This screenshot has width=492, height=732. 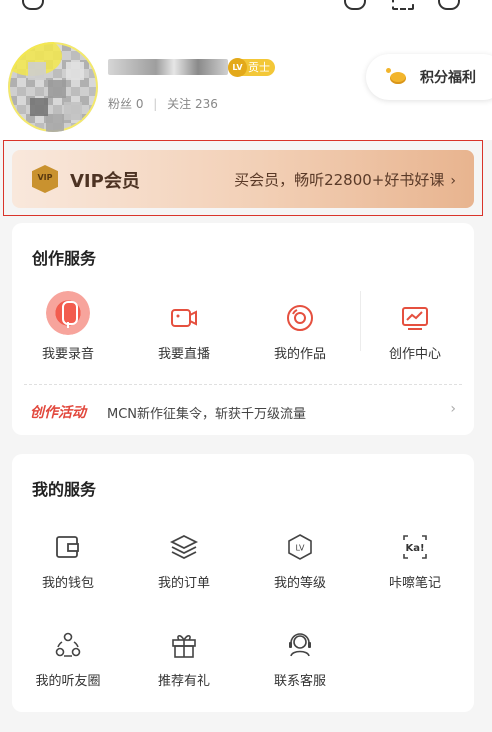 I want to click on username-blurred, so click(x=168, y=67).